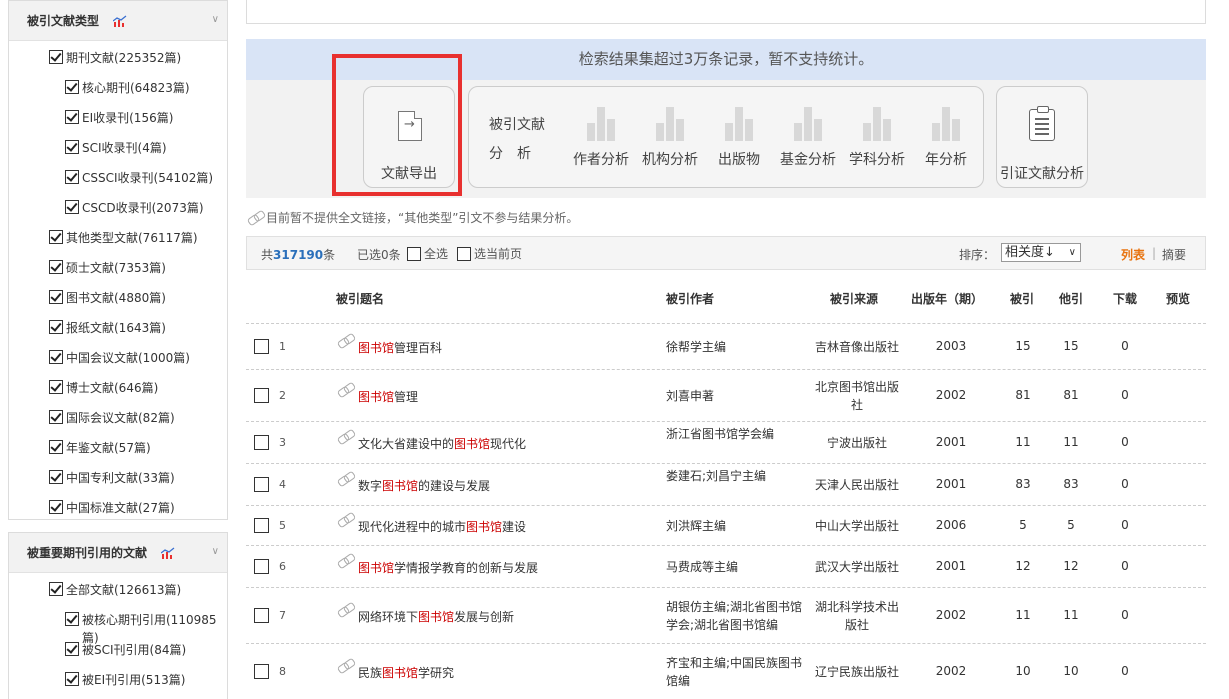 The height and width of the screenshot is (699, 1229). What do you see at coordinates (118, 553) in the screenshot?
I see `panel-header: 被重要期刊引用的文献 ∨` at bounding box center [118, 553].